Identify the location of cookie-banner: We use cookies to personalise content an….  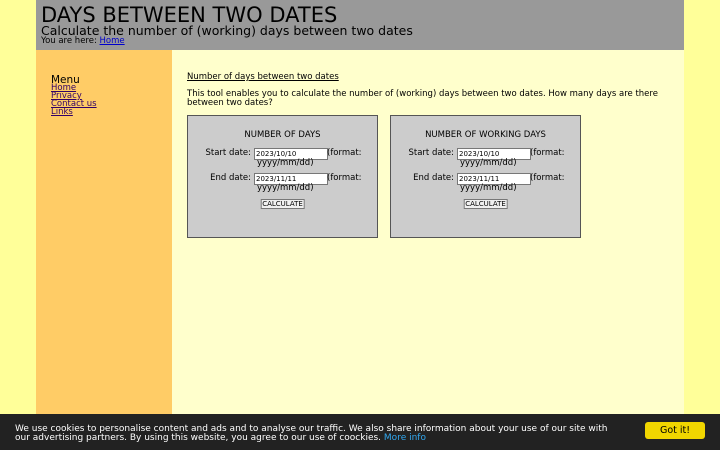
(360, 432).